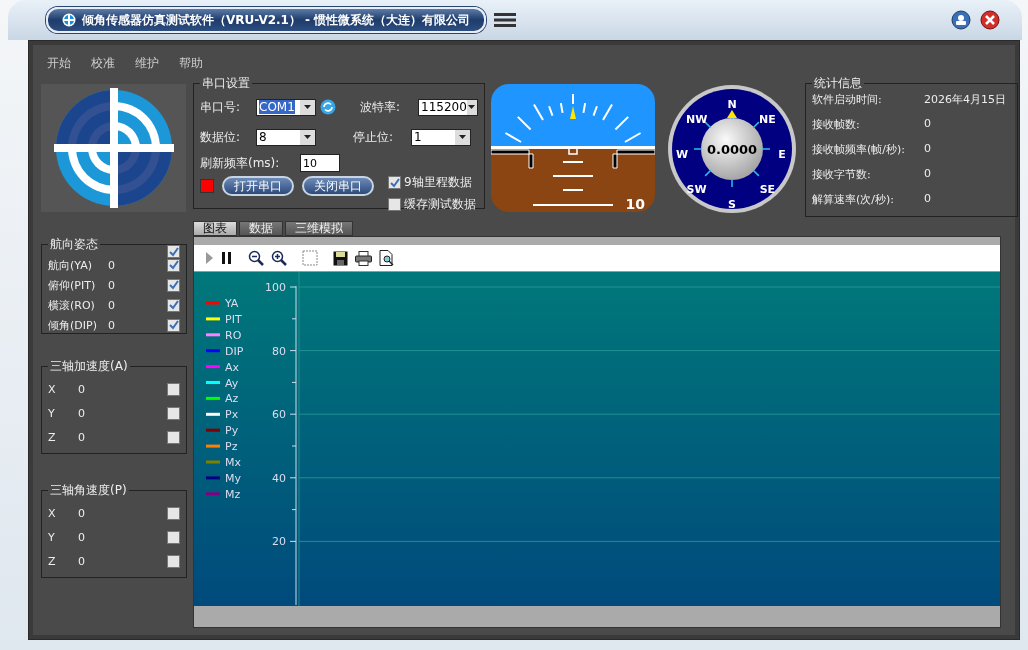 This screenshot has width=1028, height=650. I want to click on save-icon, so click(340, 258).